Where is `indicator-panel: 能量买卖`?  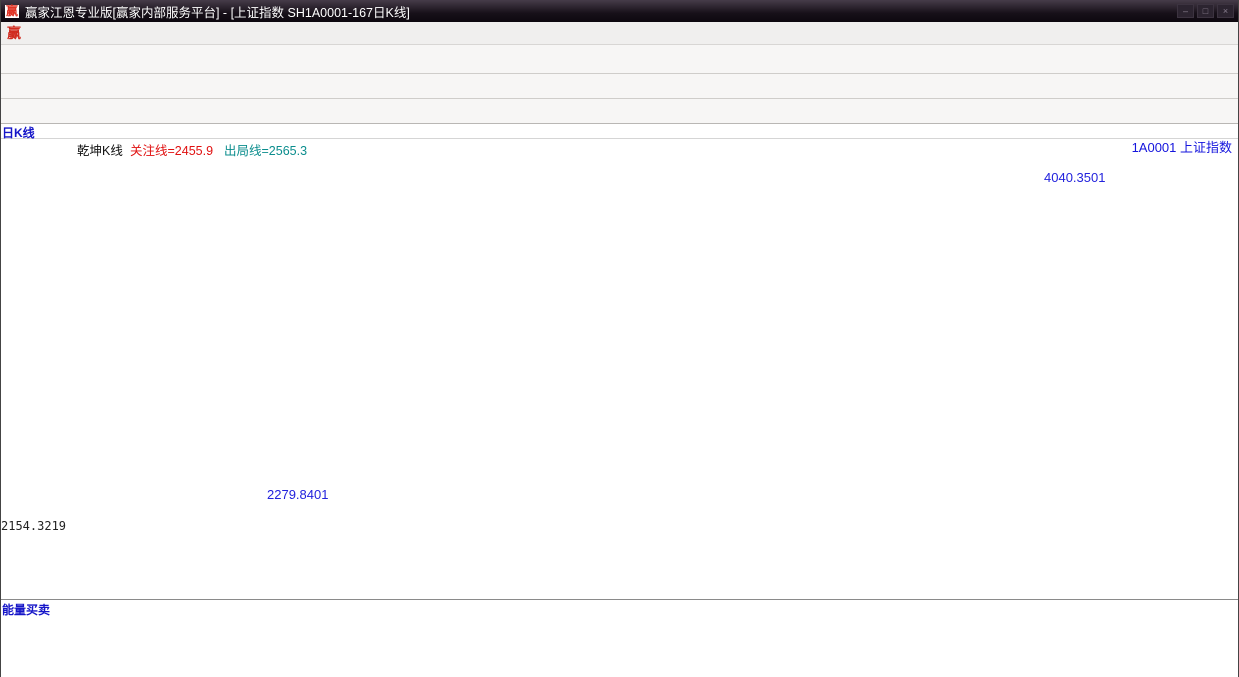
indicator-panel: 能量买卖 is located at coordinates (620, 638).